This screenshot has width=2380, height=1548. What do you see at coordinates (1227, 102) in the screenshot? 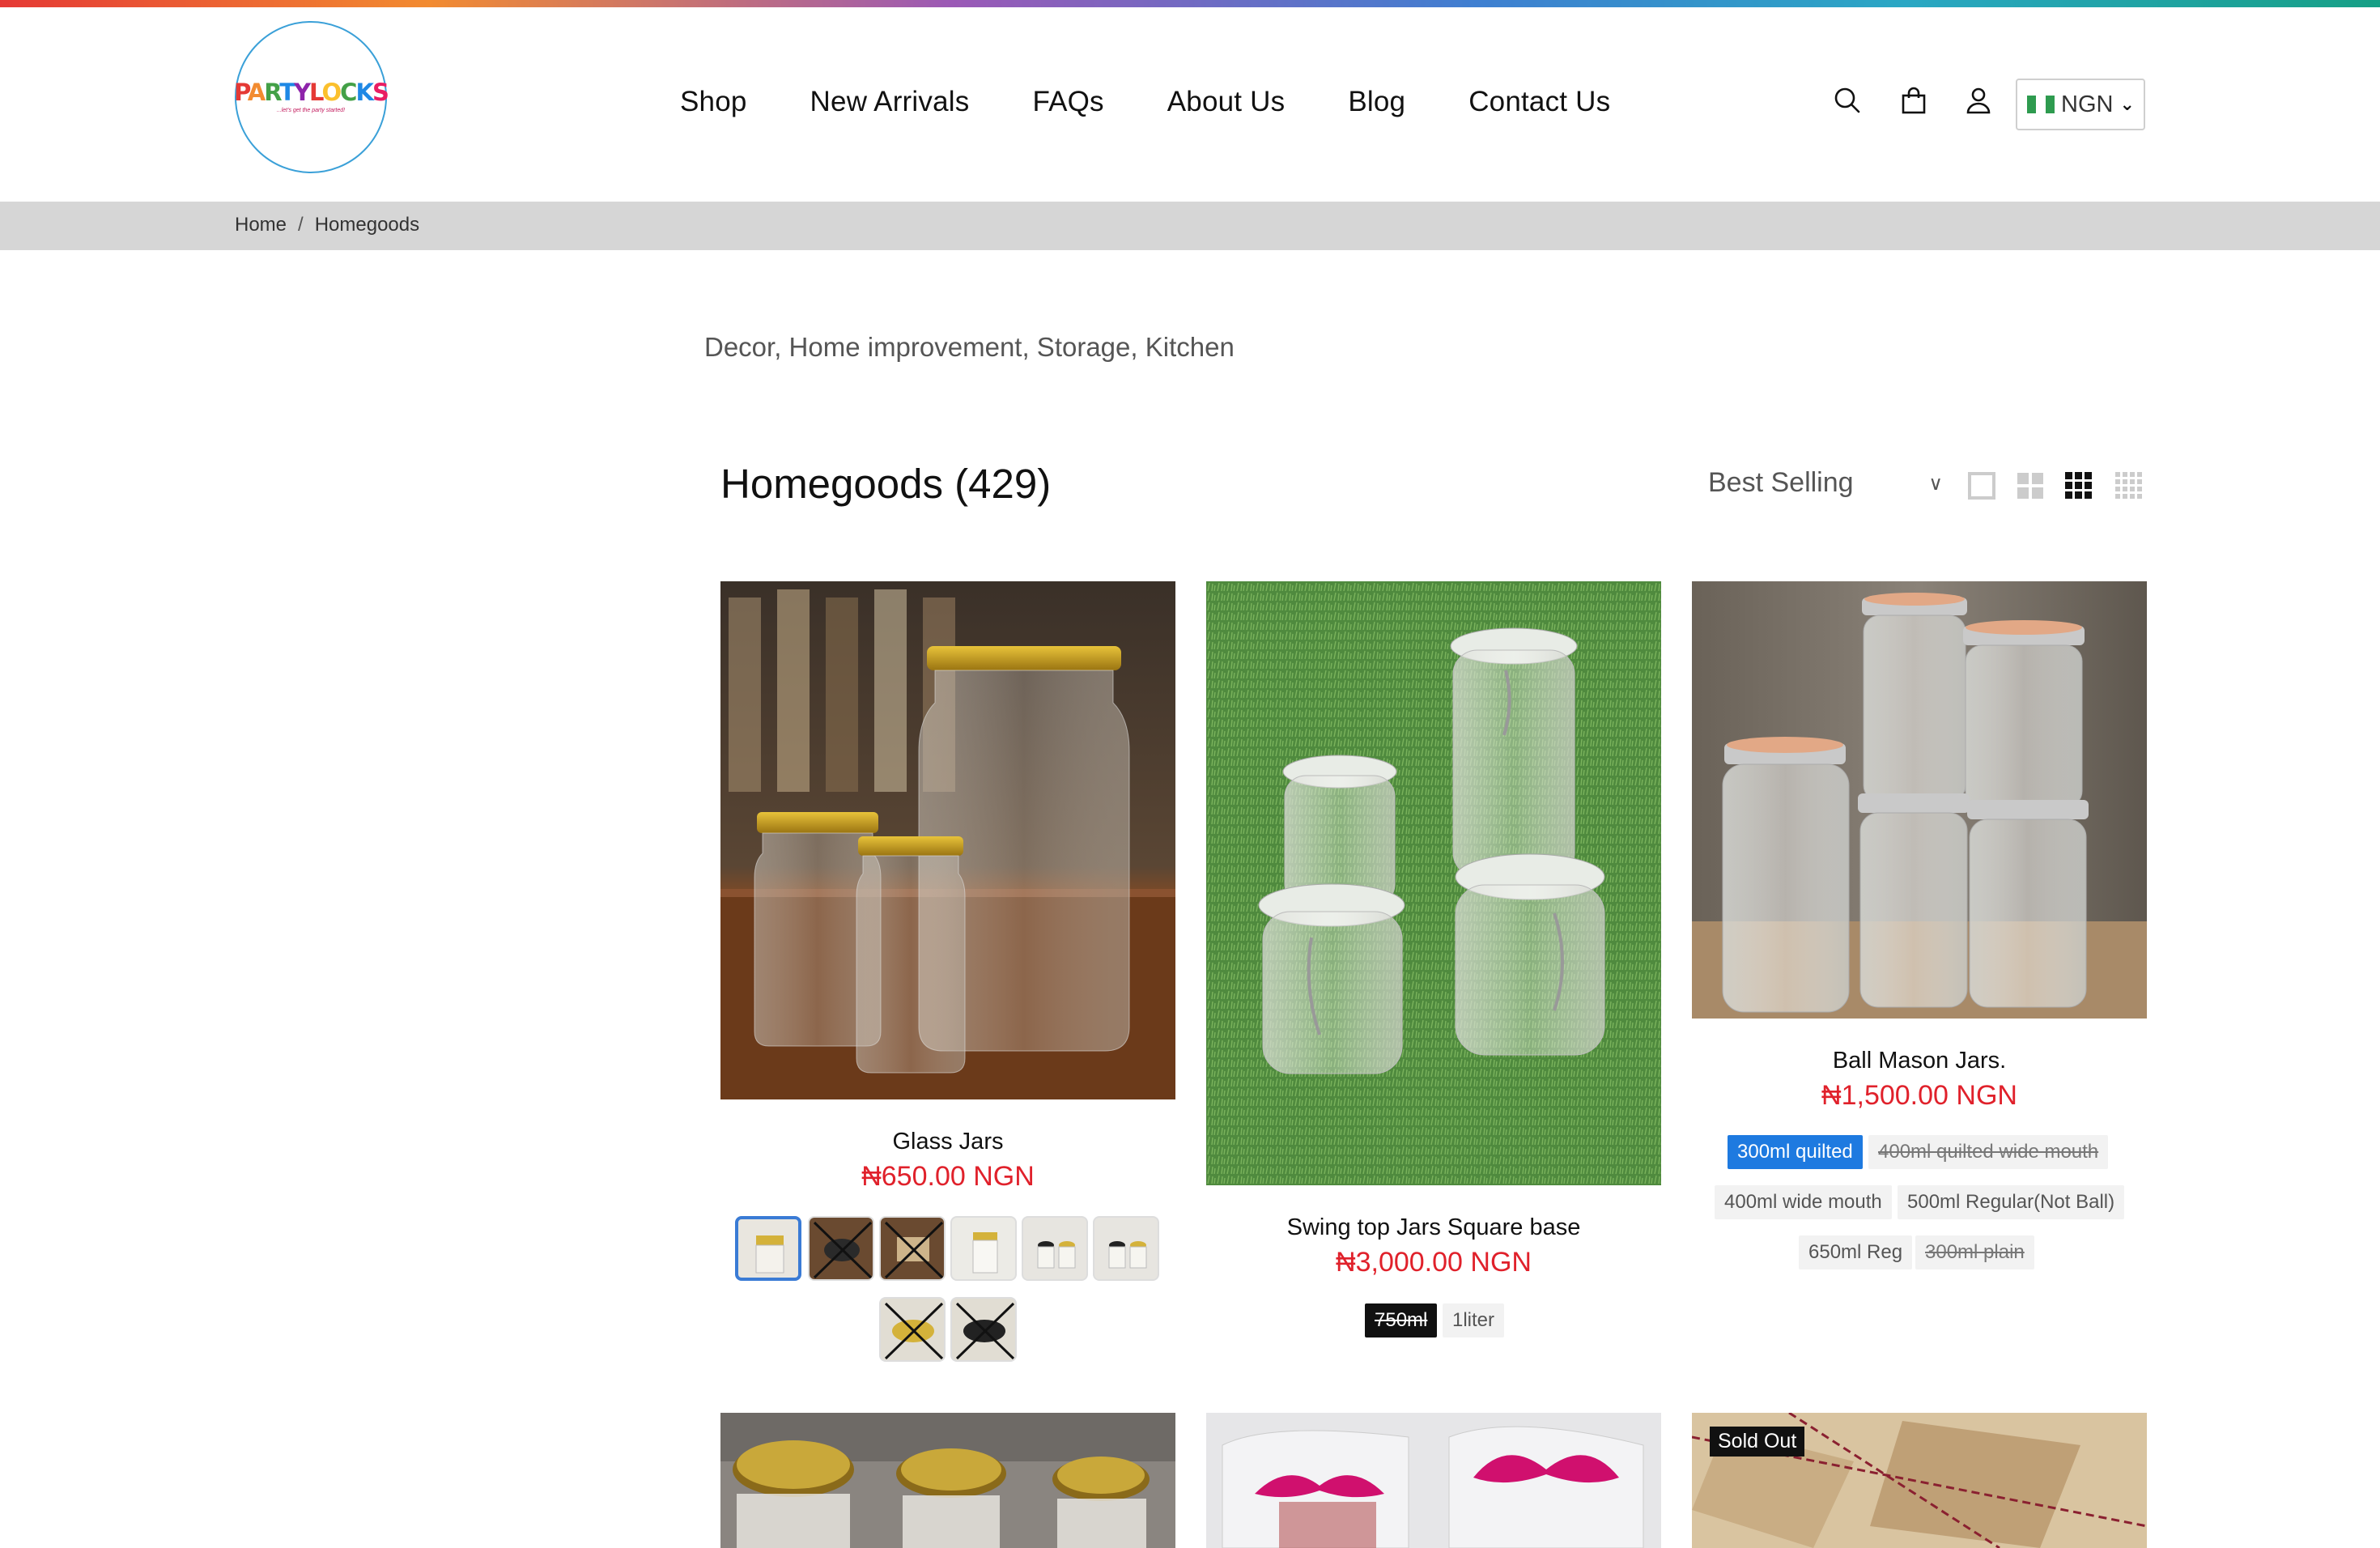
I see `nav-about-us: About Us` at bounding box center [1227, 102].